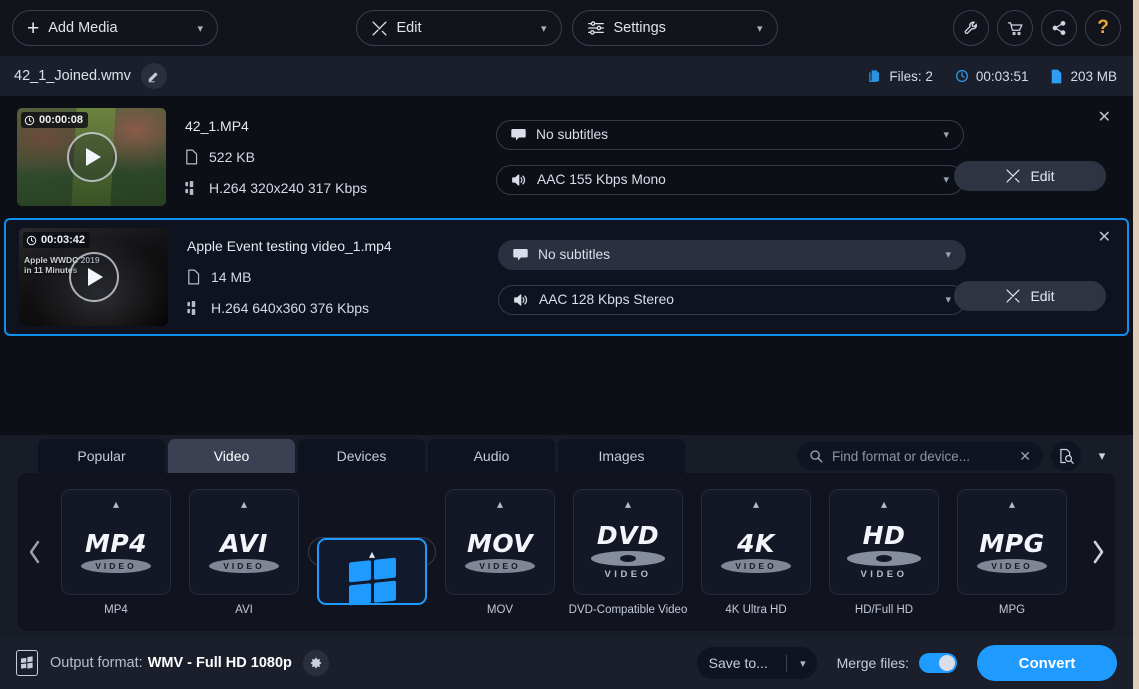  What do you see at coordinates (116, 609) in the screenshot?
I see `format-card-label: MP4` at bounding box center [116, 609].